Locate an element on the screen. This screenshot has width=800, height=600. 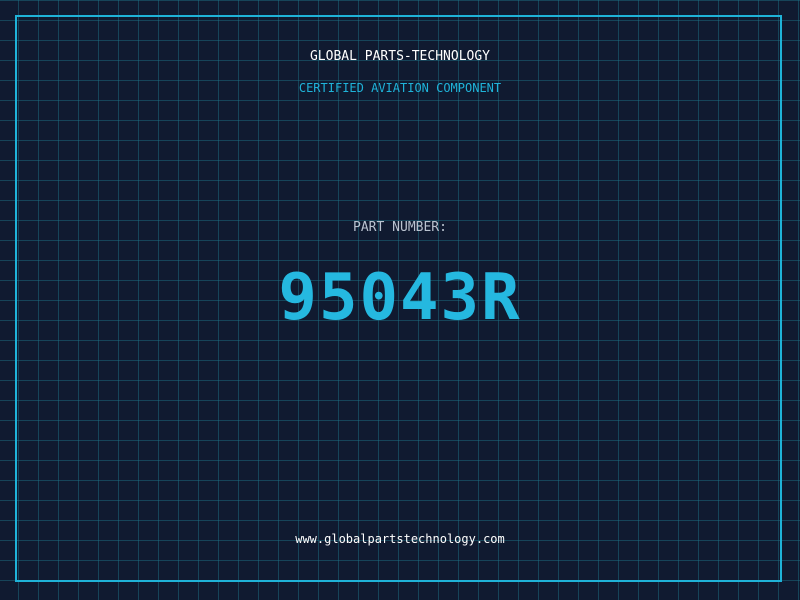
certification-tagline: CERTIFIED AVIATION COMPONENT is located at coordinates (400, 88).